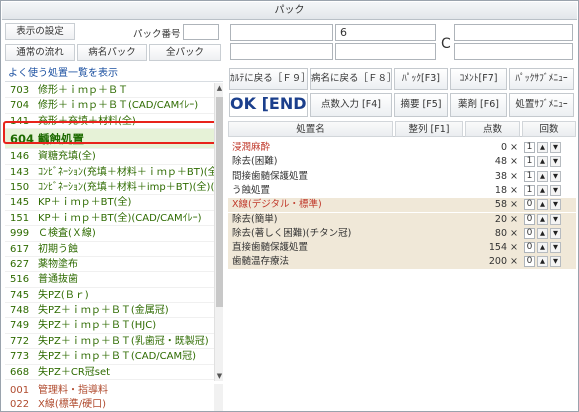 This screenshot has width=579, height=412. Describe the element at coordinates (402, 262) in the screenshot. I see `treatment-row: 歯髄温存療法 200 × 0 ▲ ▼` at that location.